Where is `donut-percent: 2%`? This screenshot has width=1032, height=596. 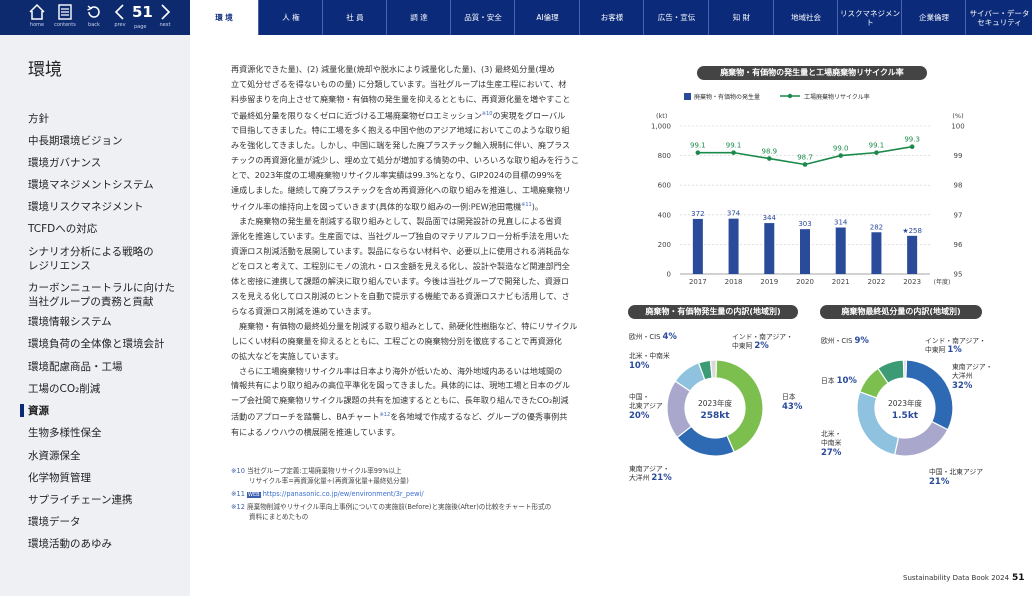
donut-percent: 2% is located at coordinates (761, 346).